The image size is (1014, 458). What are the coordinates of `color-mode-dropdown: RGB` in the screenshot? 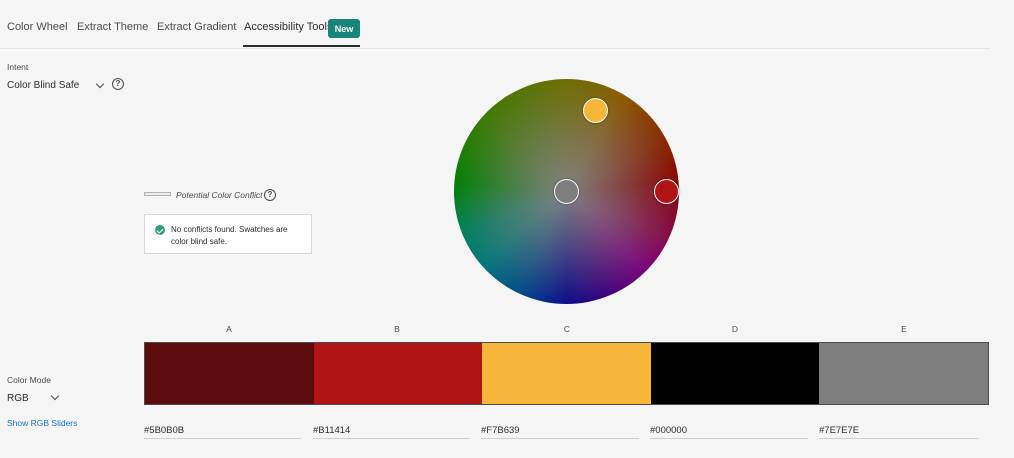 It's located at (18, 398).